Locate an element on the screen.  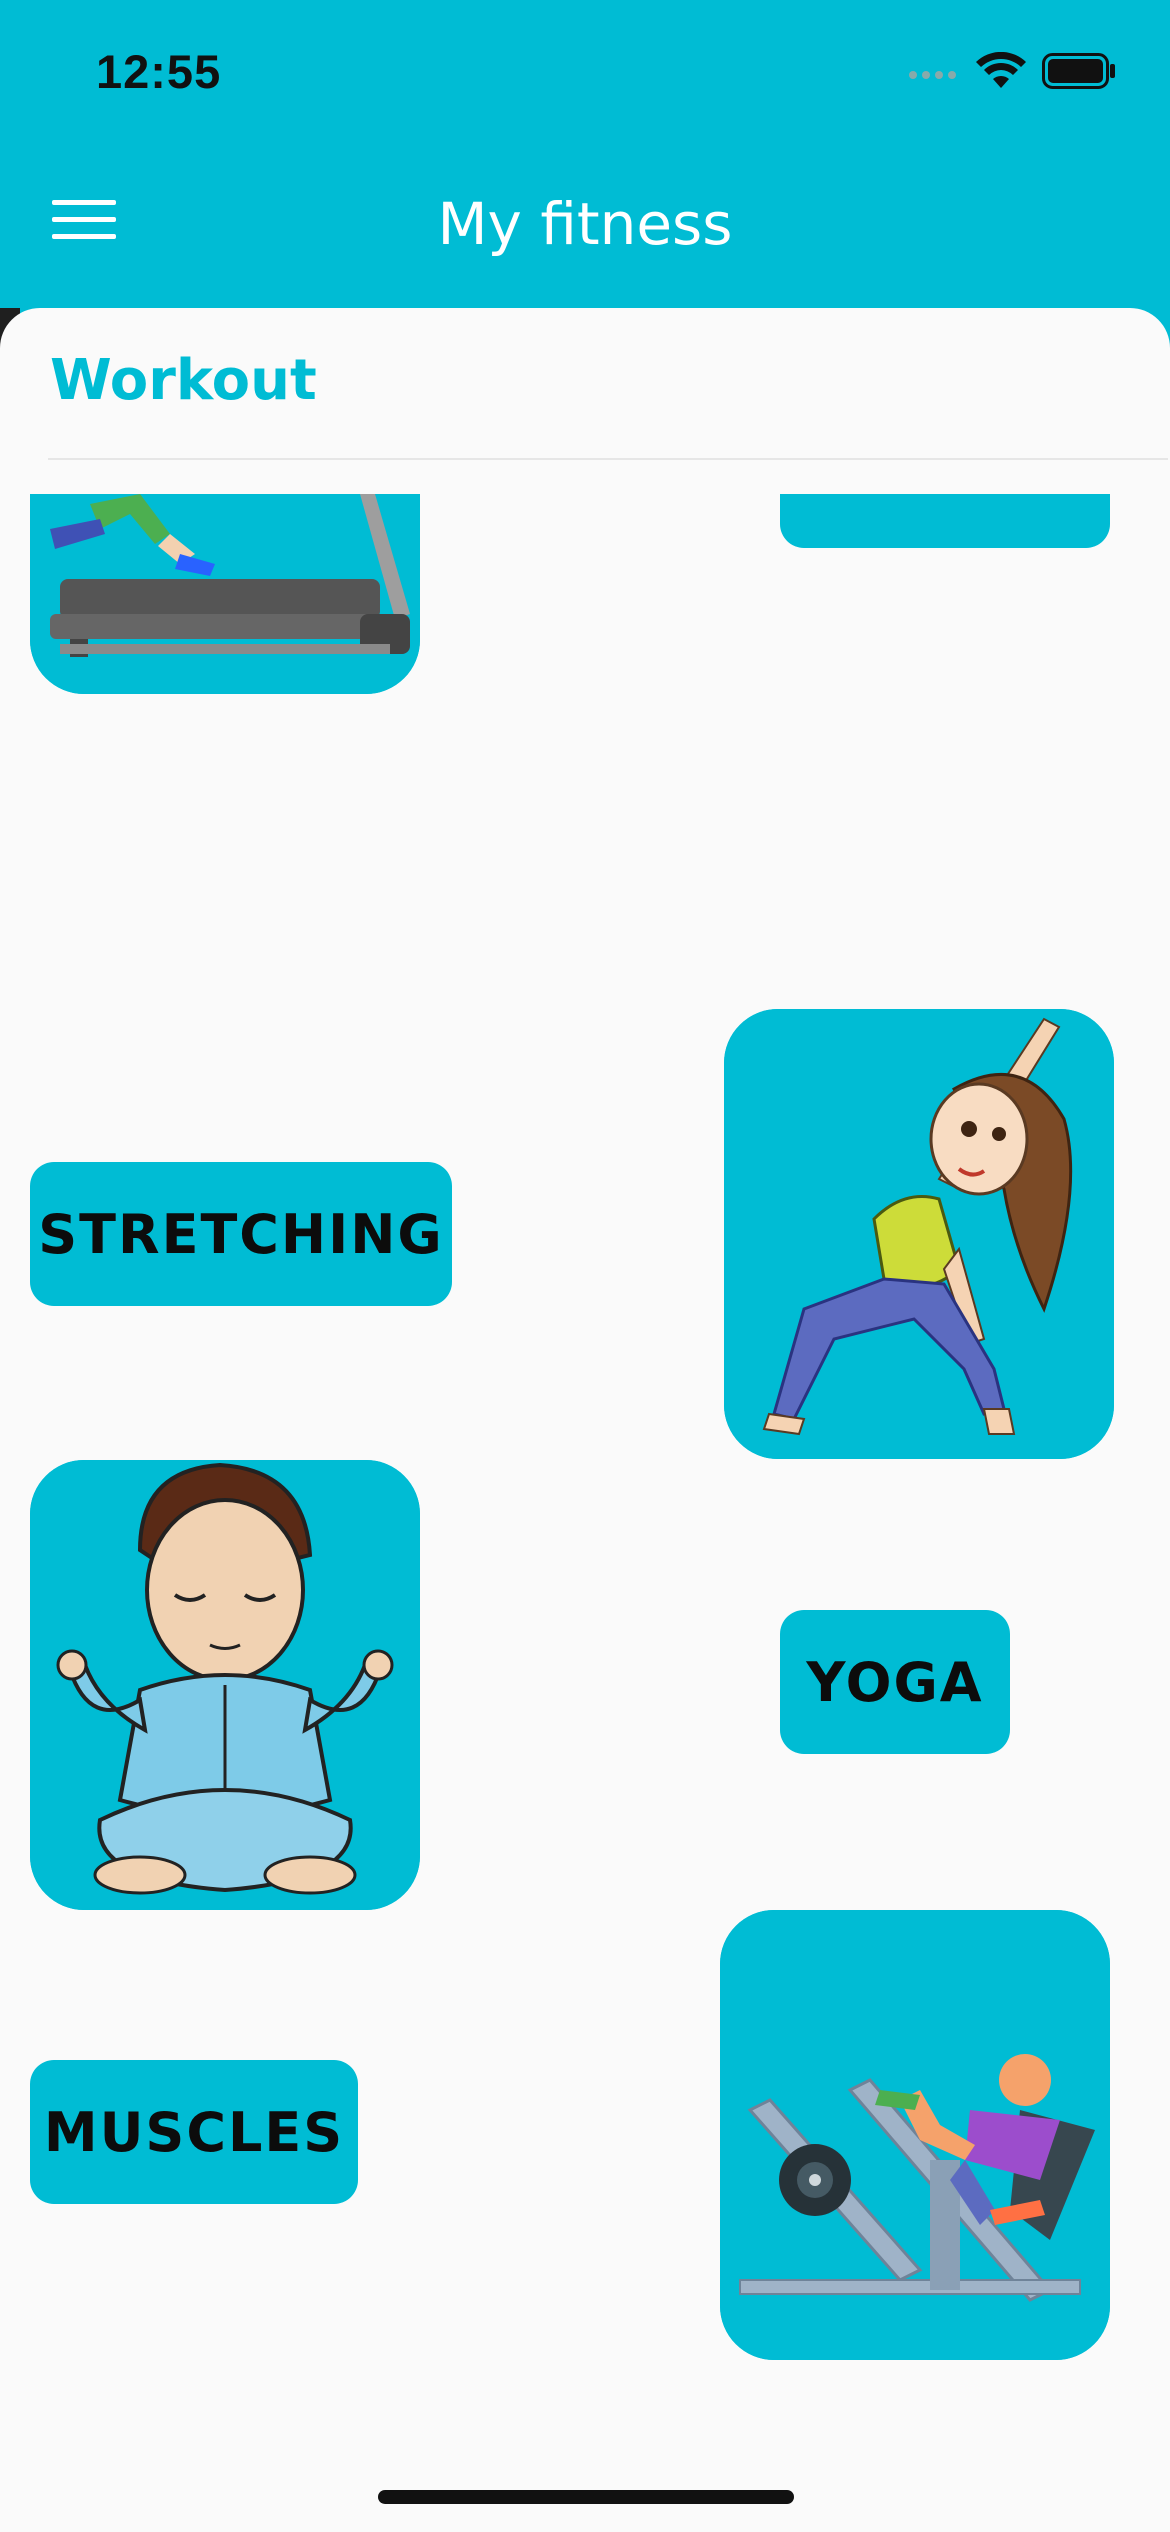
treadmill-runner-illustration is located at coordinates (225, 594).